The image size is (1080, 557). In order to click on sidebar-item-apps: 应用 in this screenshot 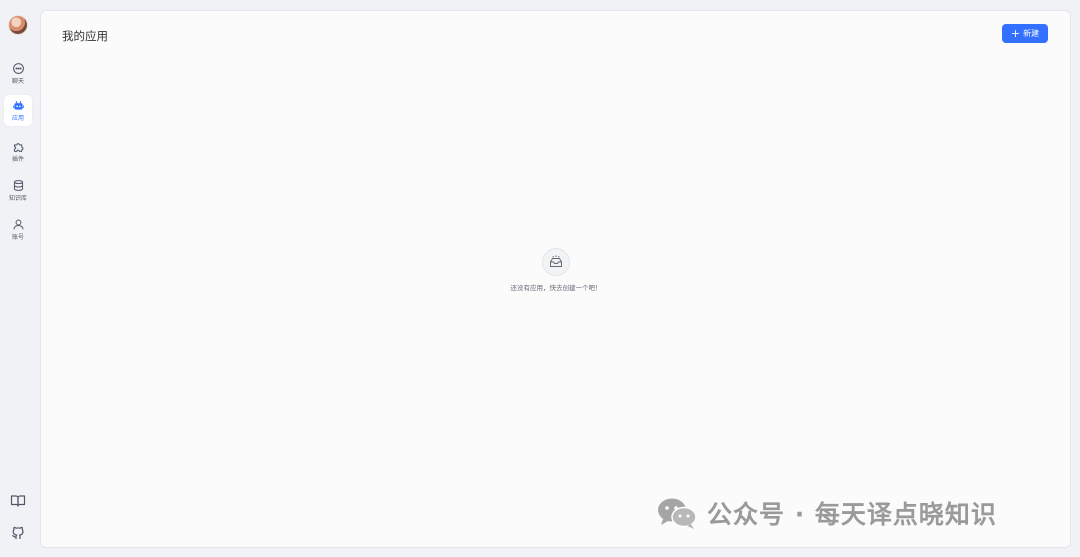, I will do `click(18, 110)`.